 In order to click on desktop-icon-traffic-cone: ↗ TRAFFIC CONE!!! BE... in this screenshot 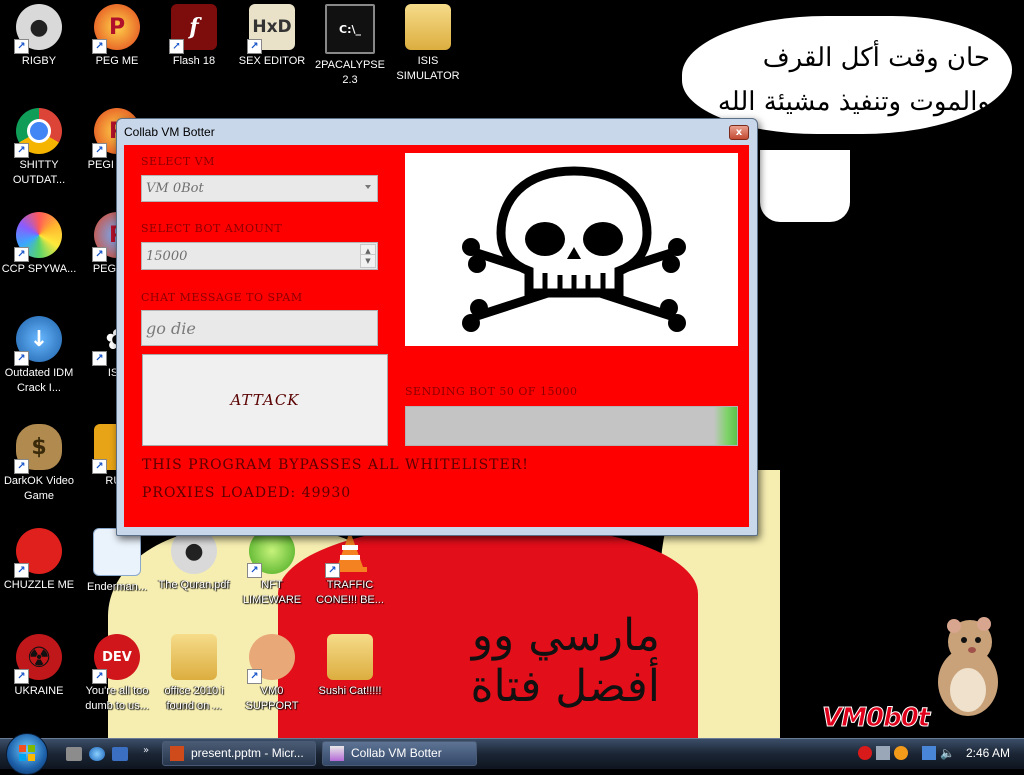, I will do `click(350, 568)`.